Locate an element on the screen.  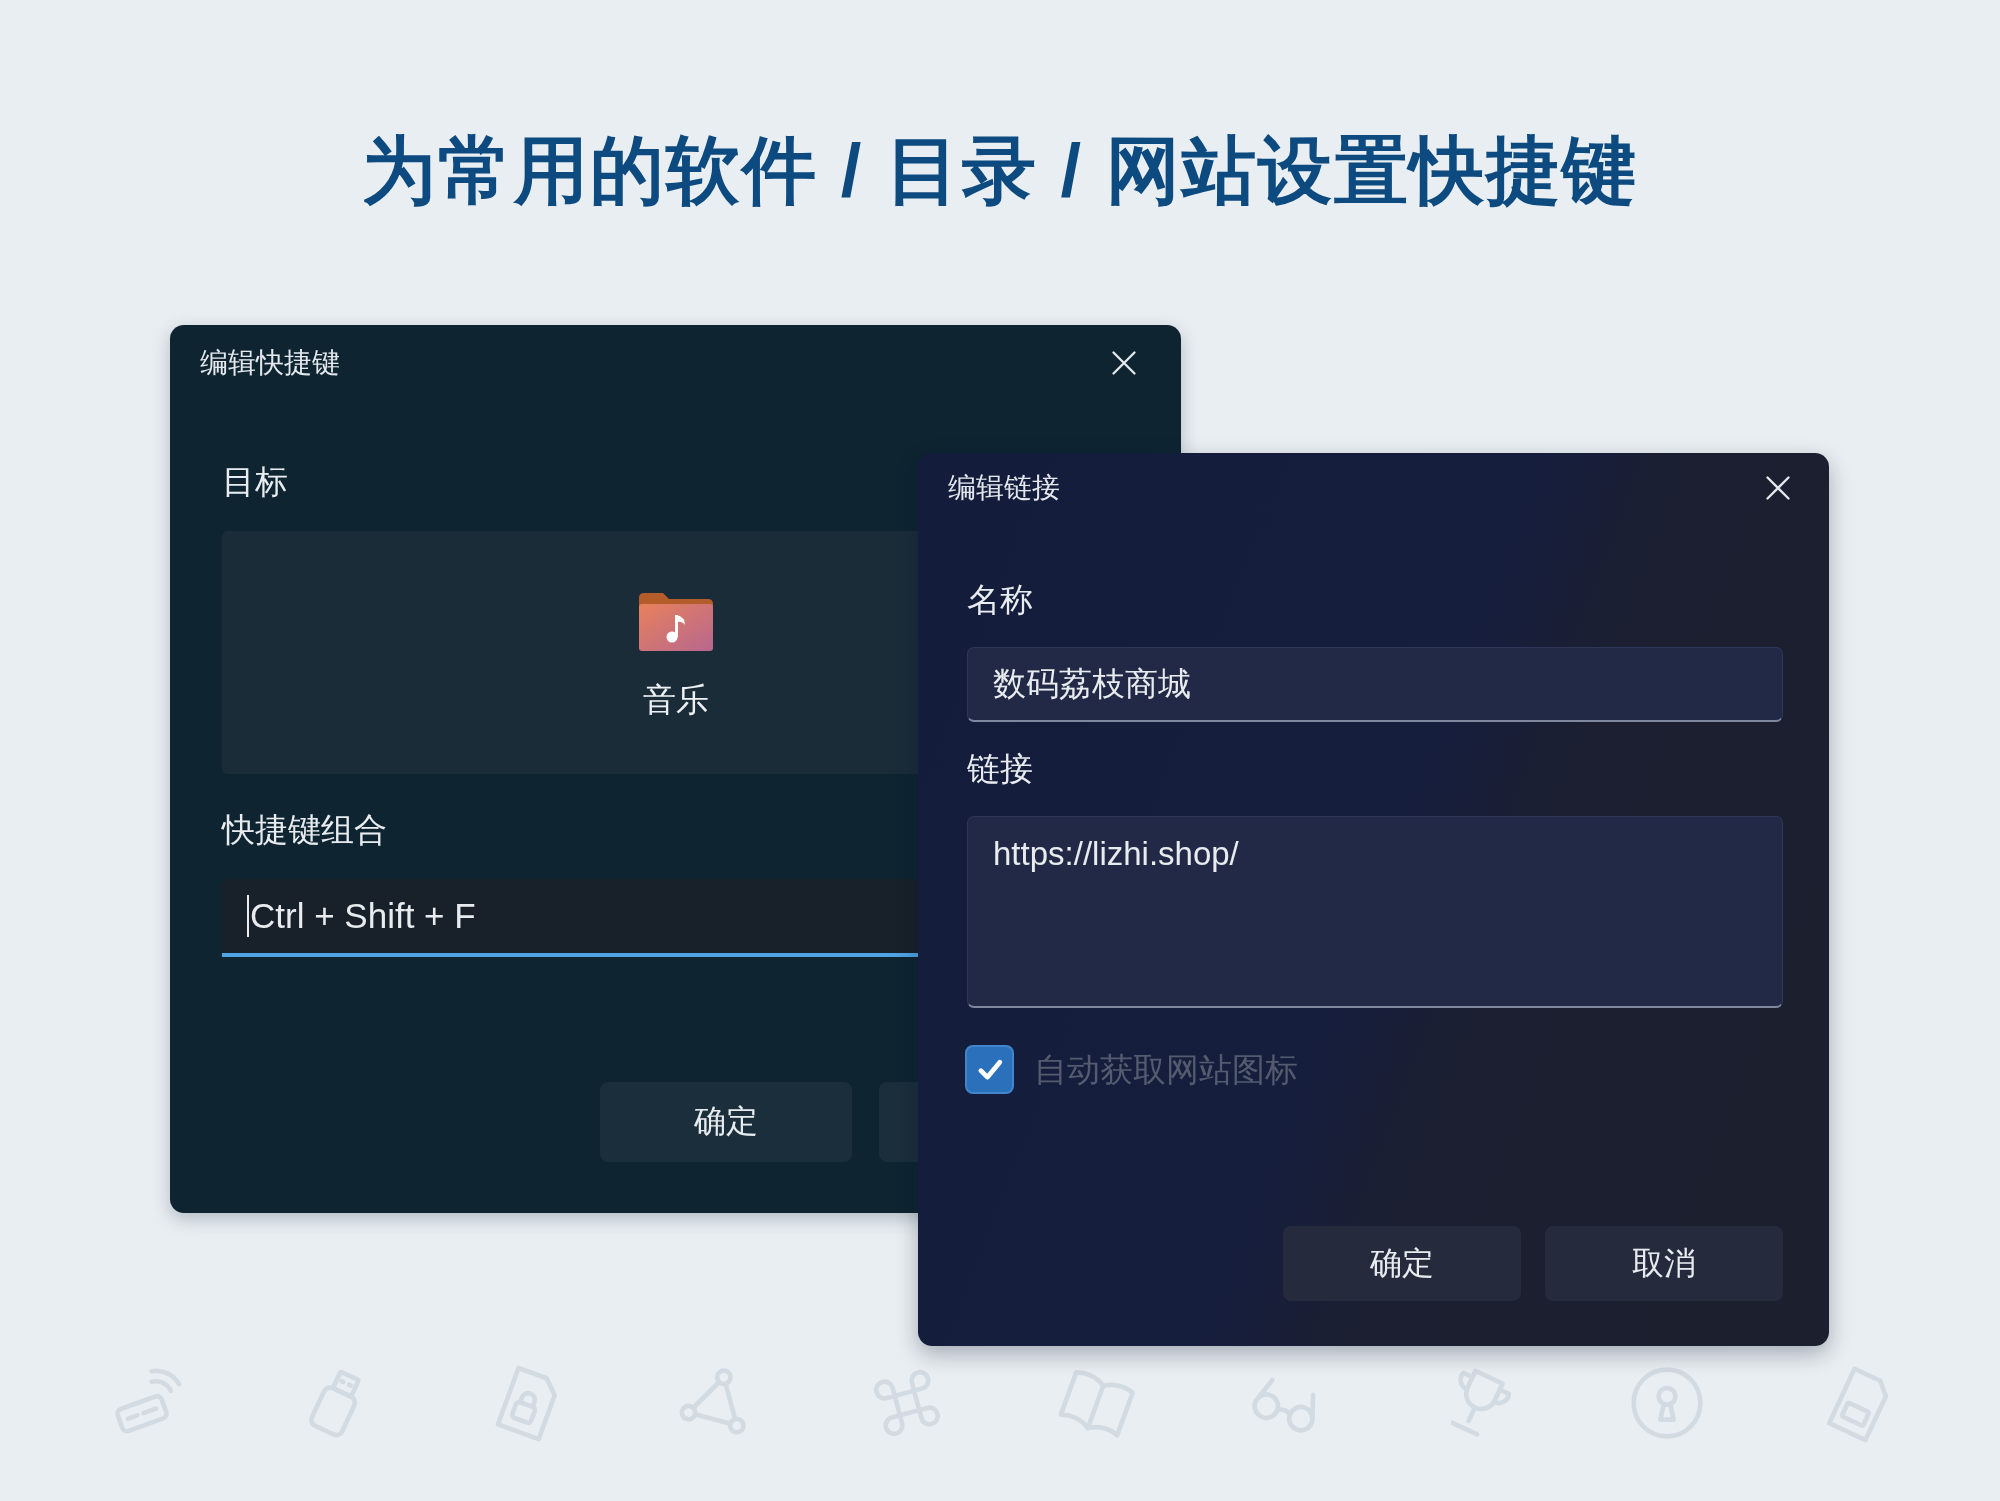
text-cursor-icon is located at coordinates (248, 916).